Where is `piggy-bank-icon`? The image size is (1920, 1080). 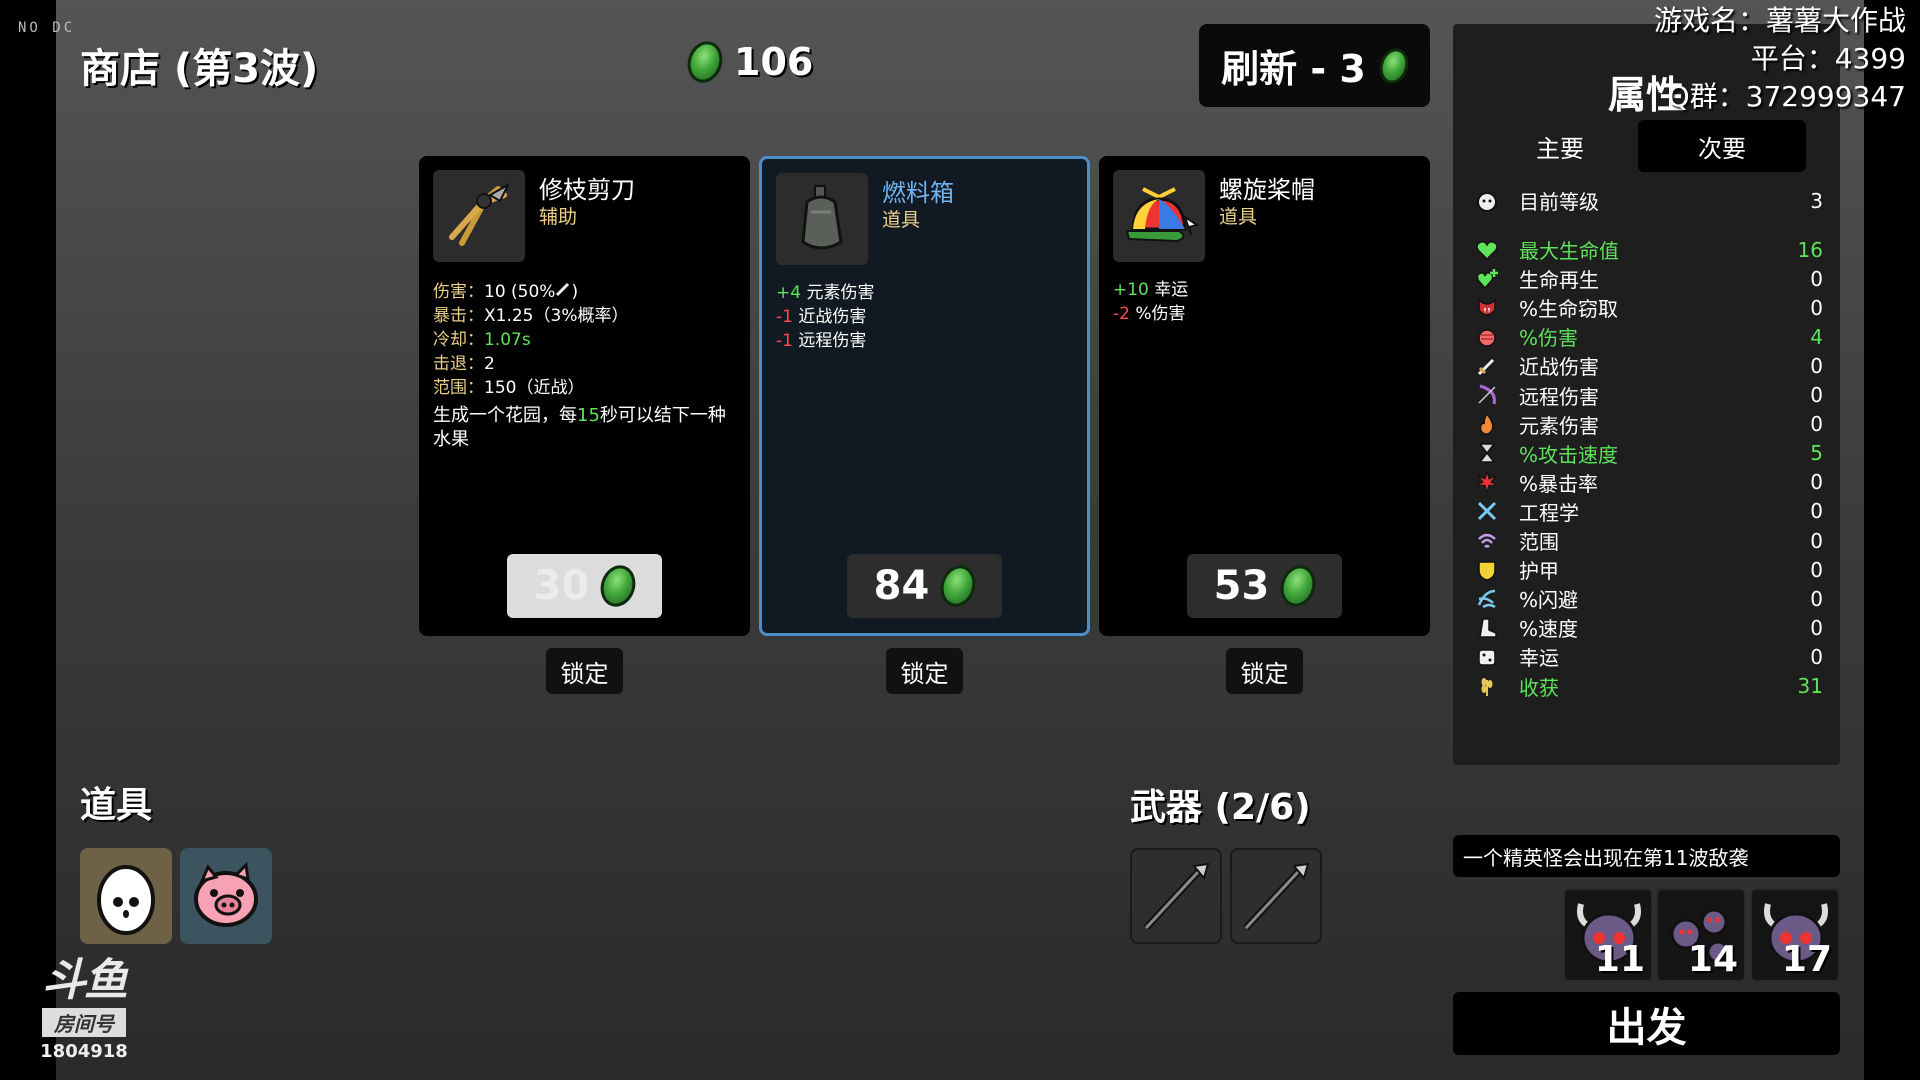 piggy-bank-icon is located at coordinates (226, 894).